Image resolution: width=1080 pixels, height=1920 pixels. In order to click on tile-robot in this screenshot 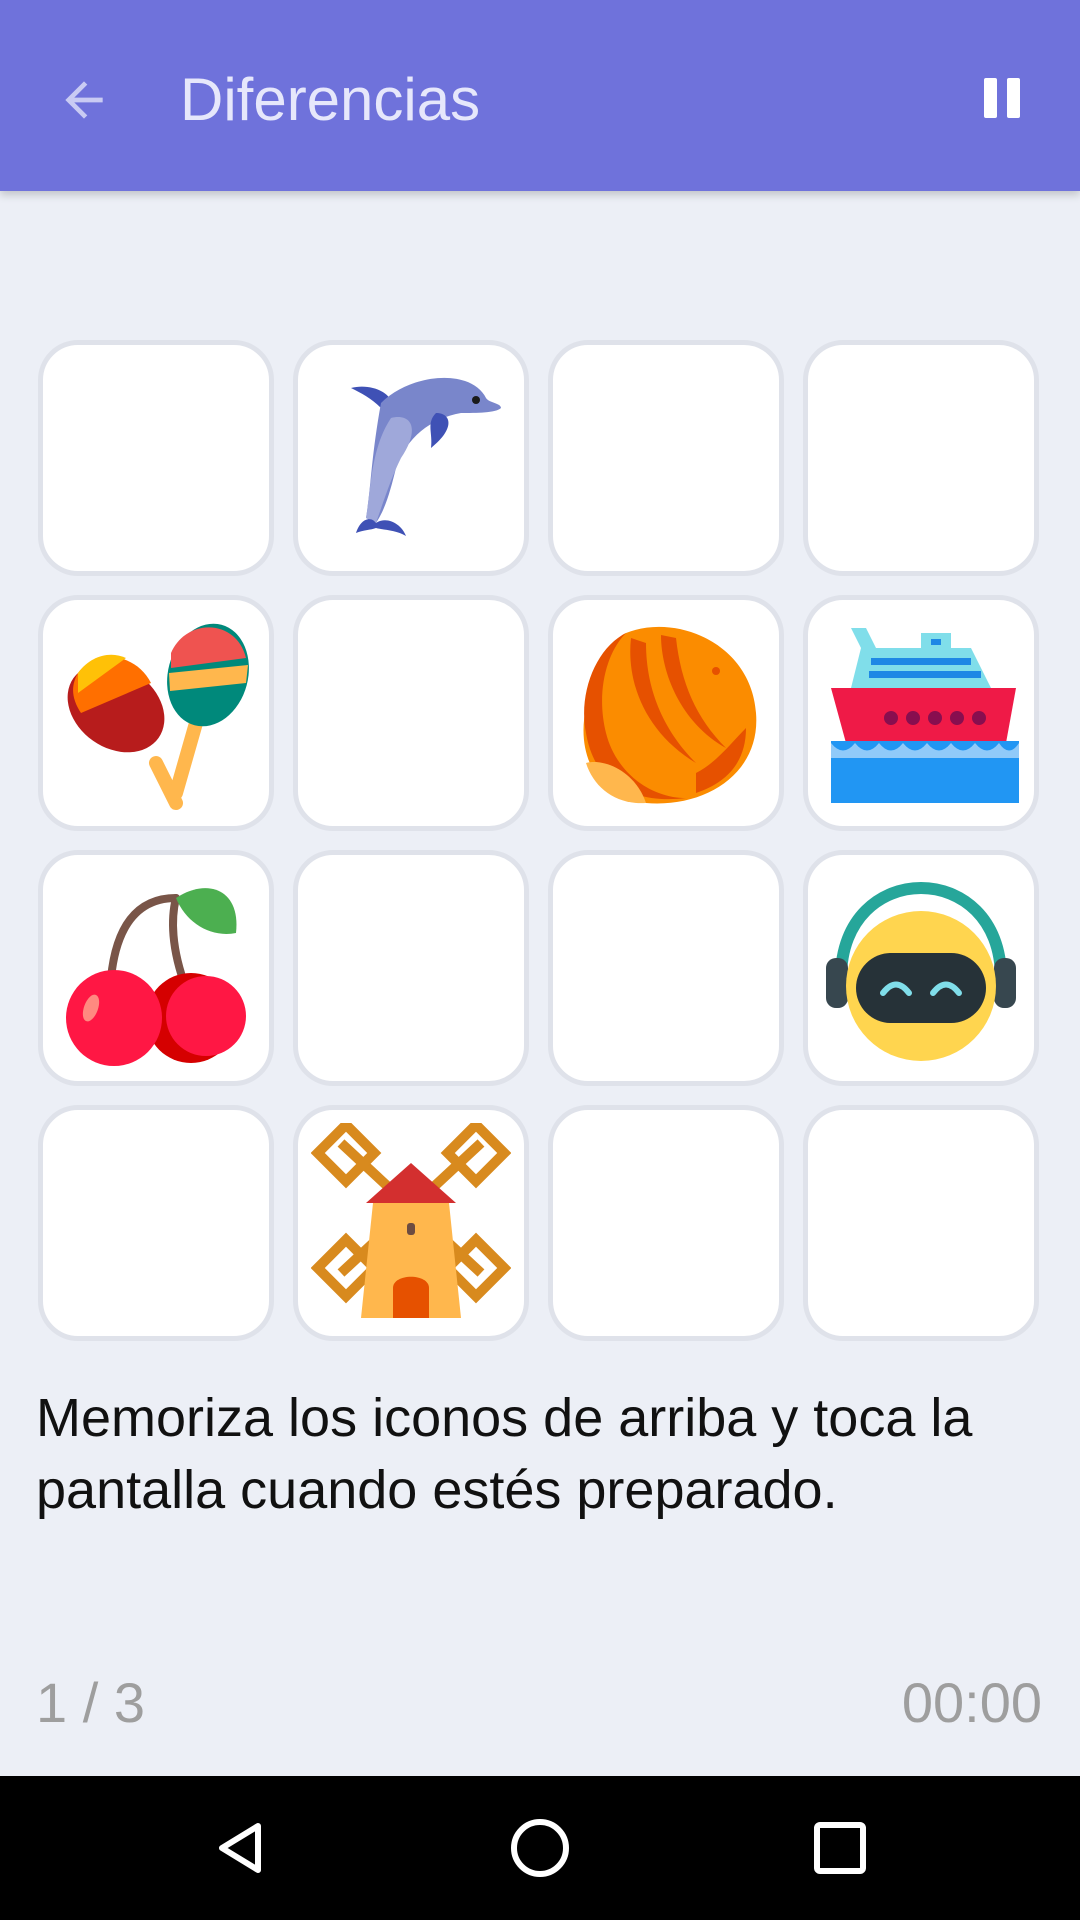, I will do `click(921, 968)`.